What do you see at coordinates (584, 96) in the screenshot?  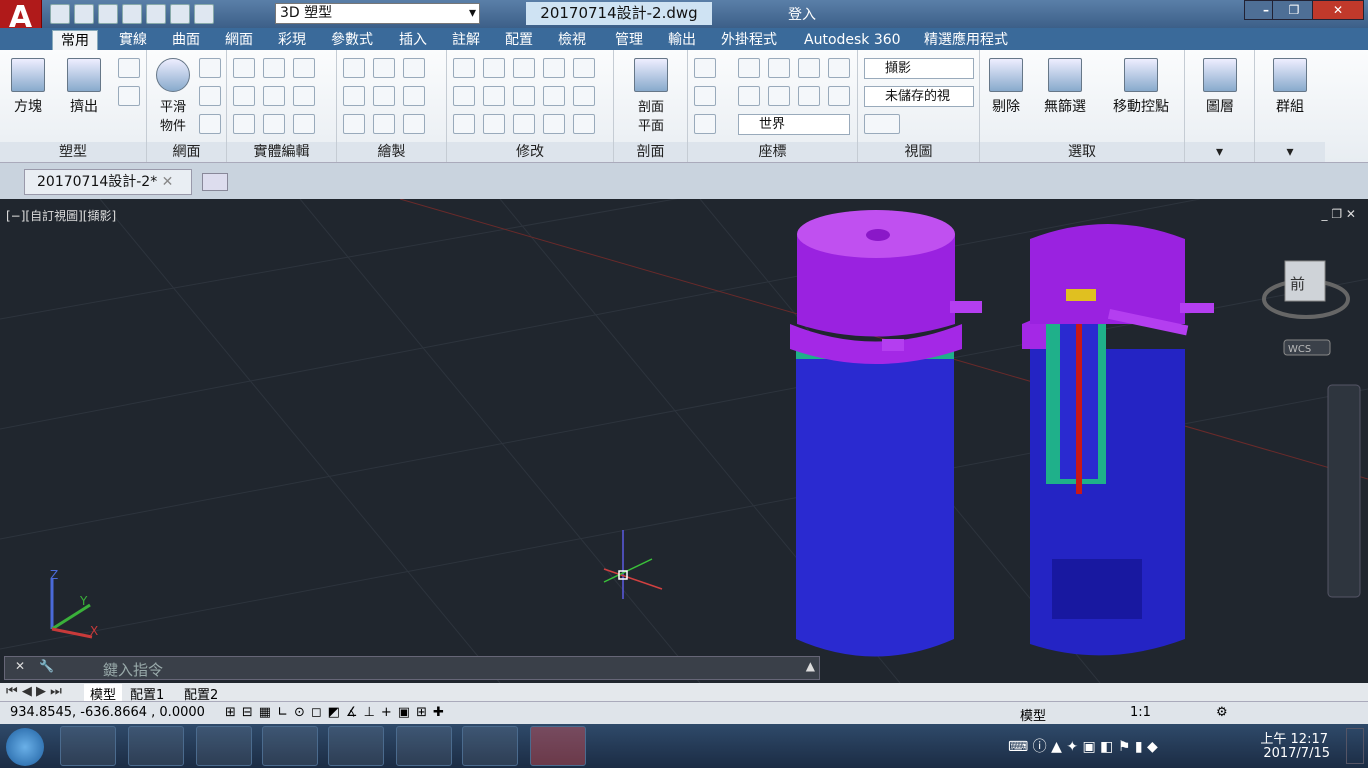 I see `chamfer-icon` at bounding box center [584, 96].